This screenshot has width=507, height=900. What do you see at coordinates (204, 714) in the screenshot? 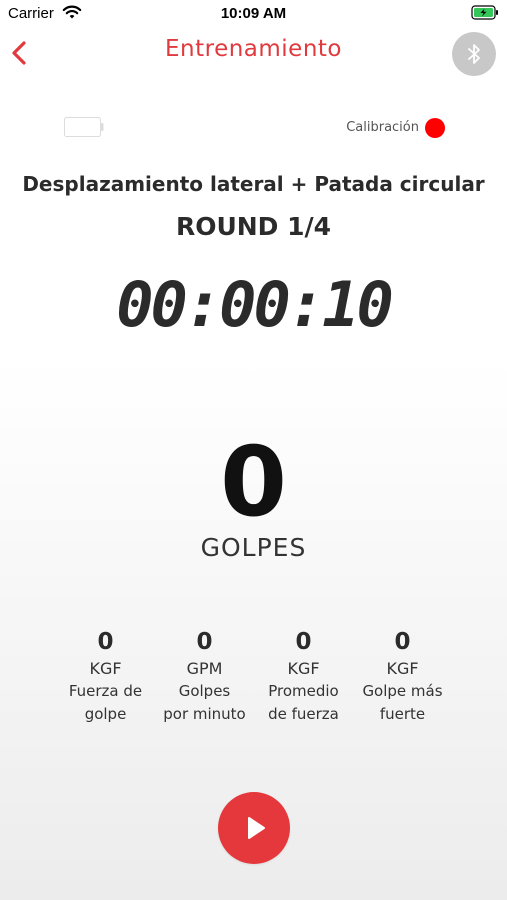
I see `stat-description: por minuto` at bounding box center [204, 714].